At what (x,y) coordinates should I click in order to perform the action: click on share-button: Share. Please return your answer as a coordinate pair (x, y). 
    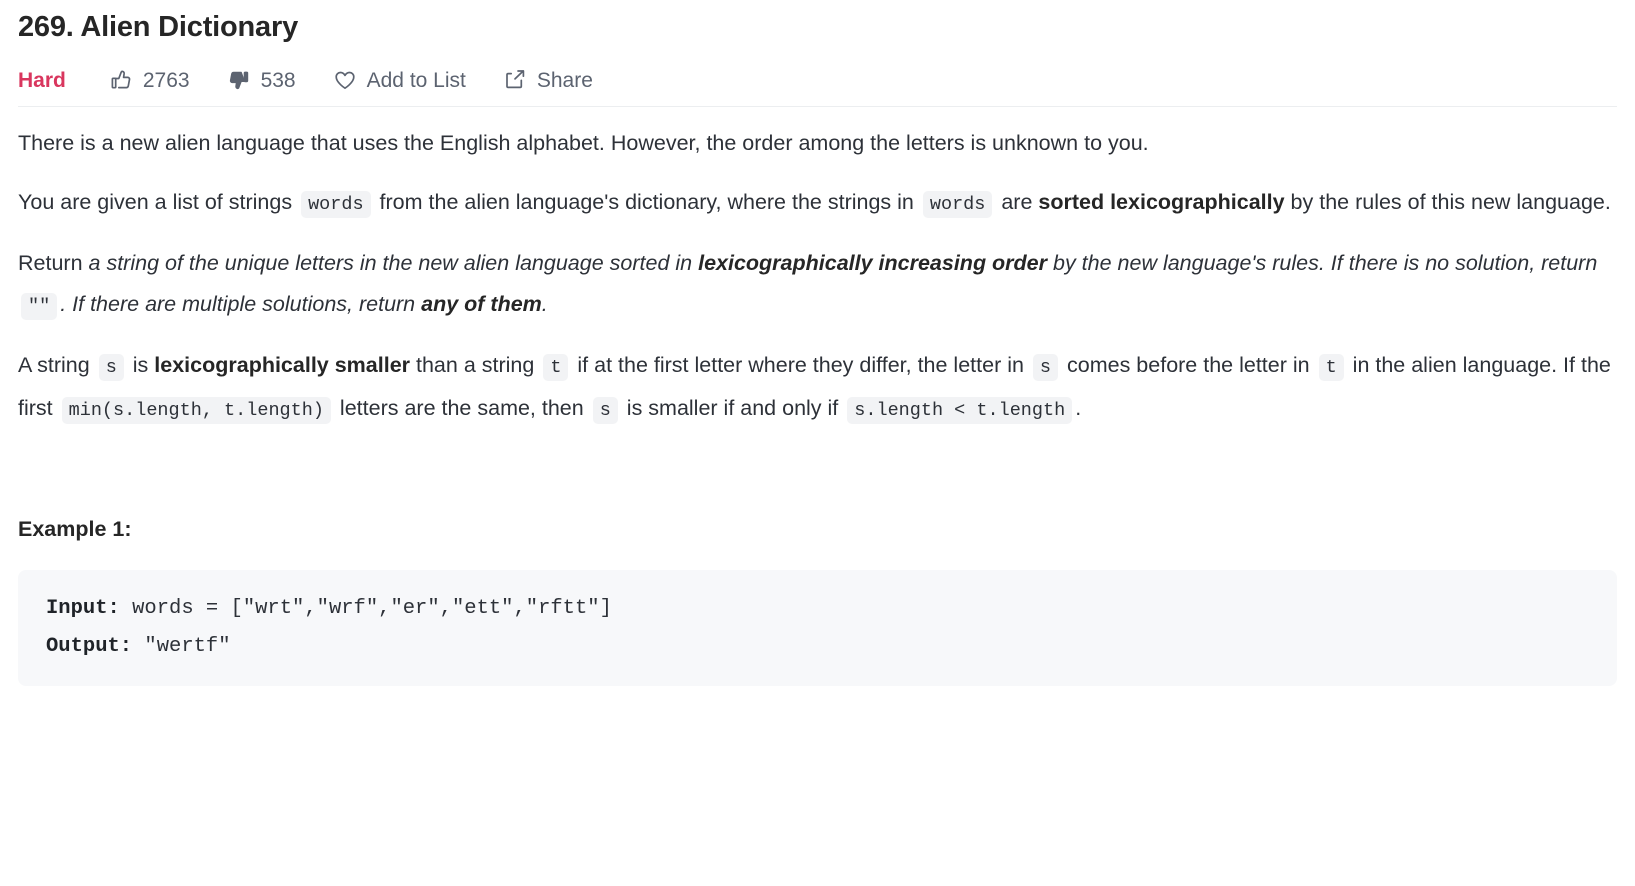
    Looking at the image, I should click on (547, 80).